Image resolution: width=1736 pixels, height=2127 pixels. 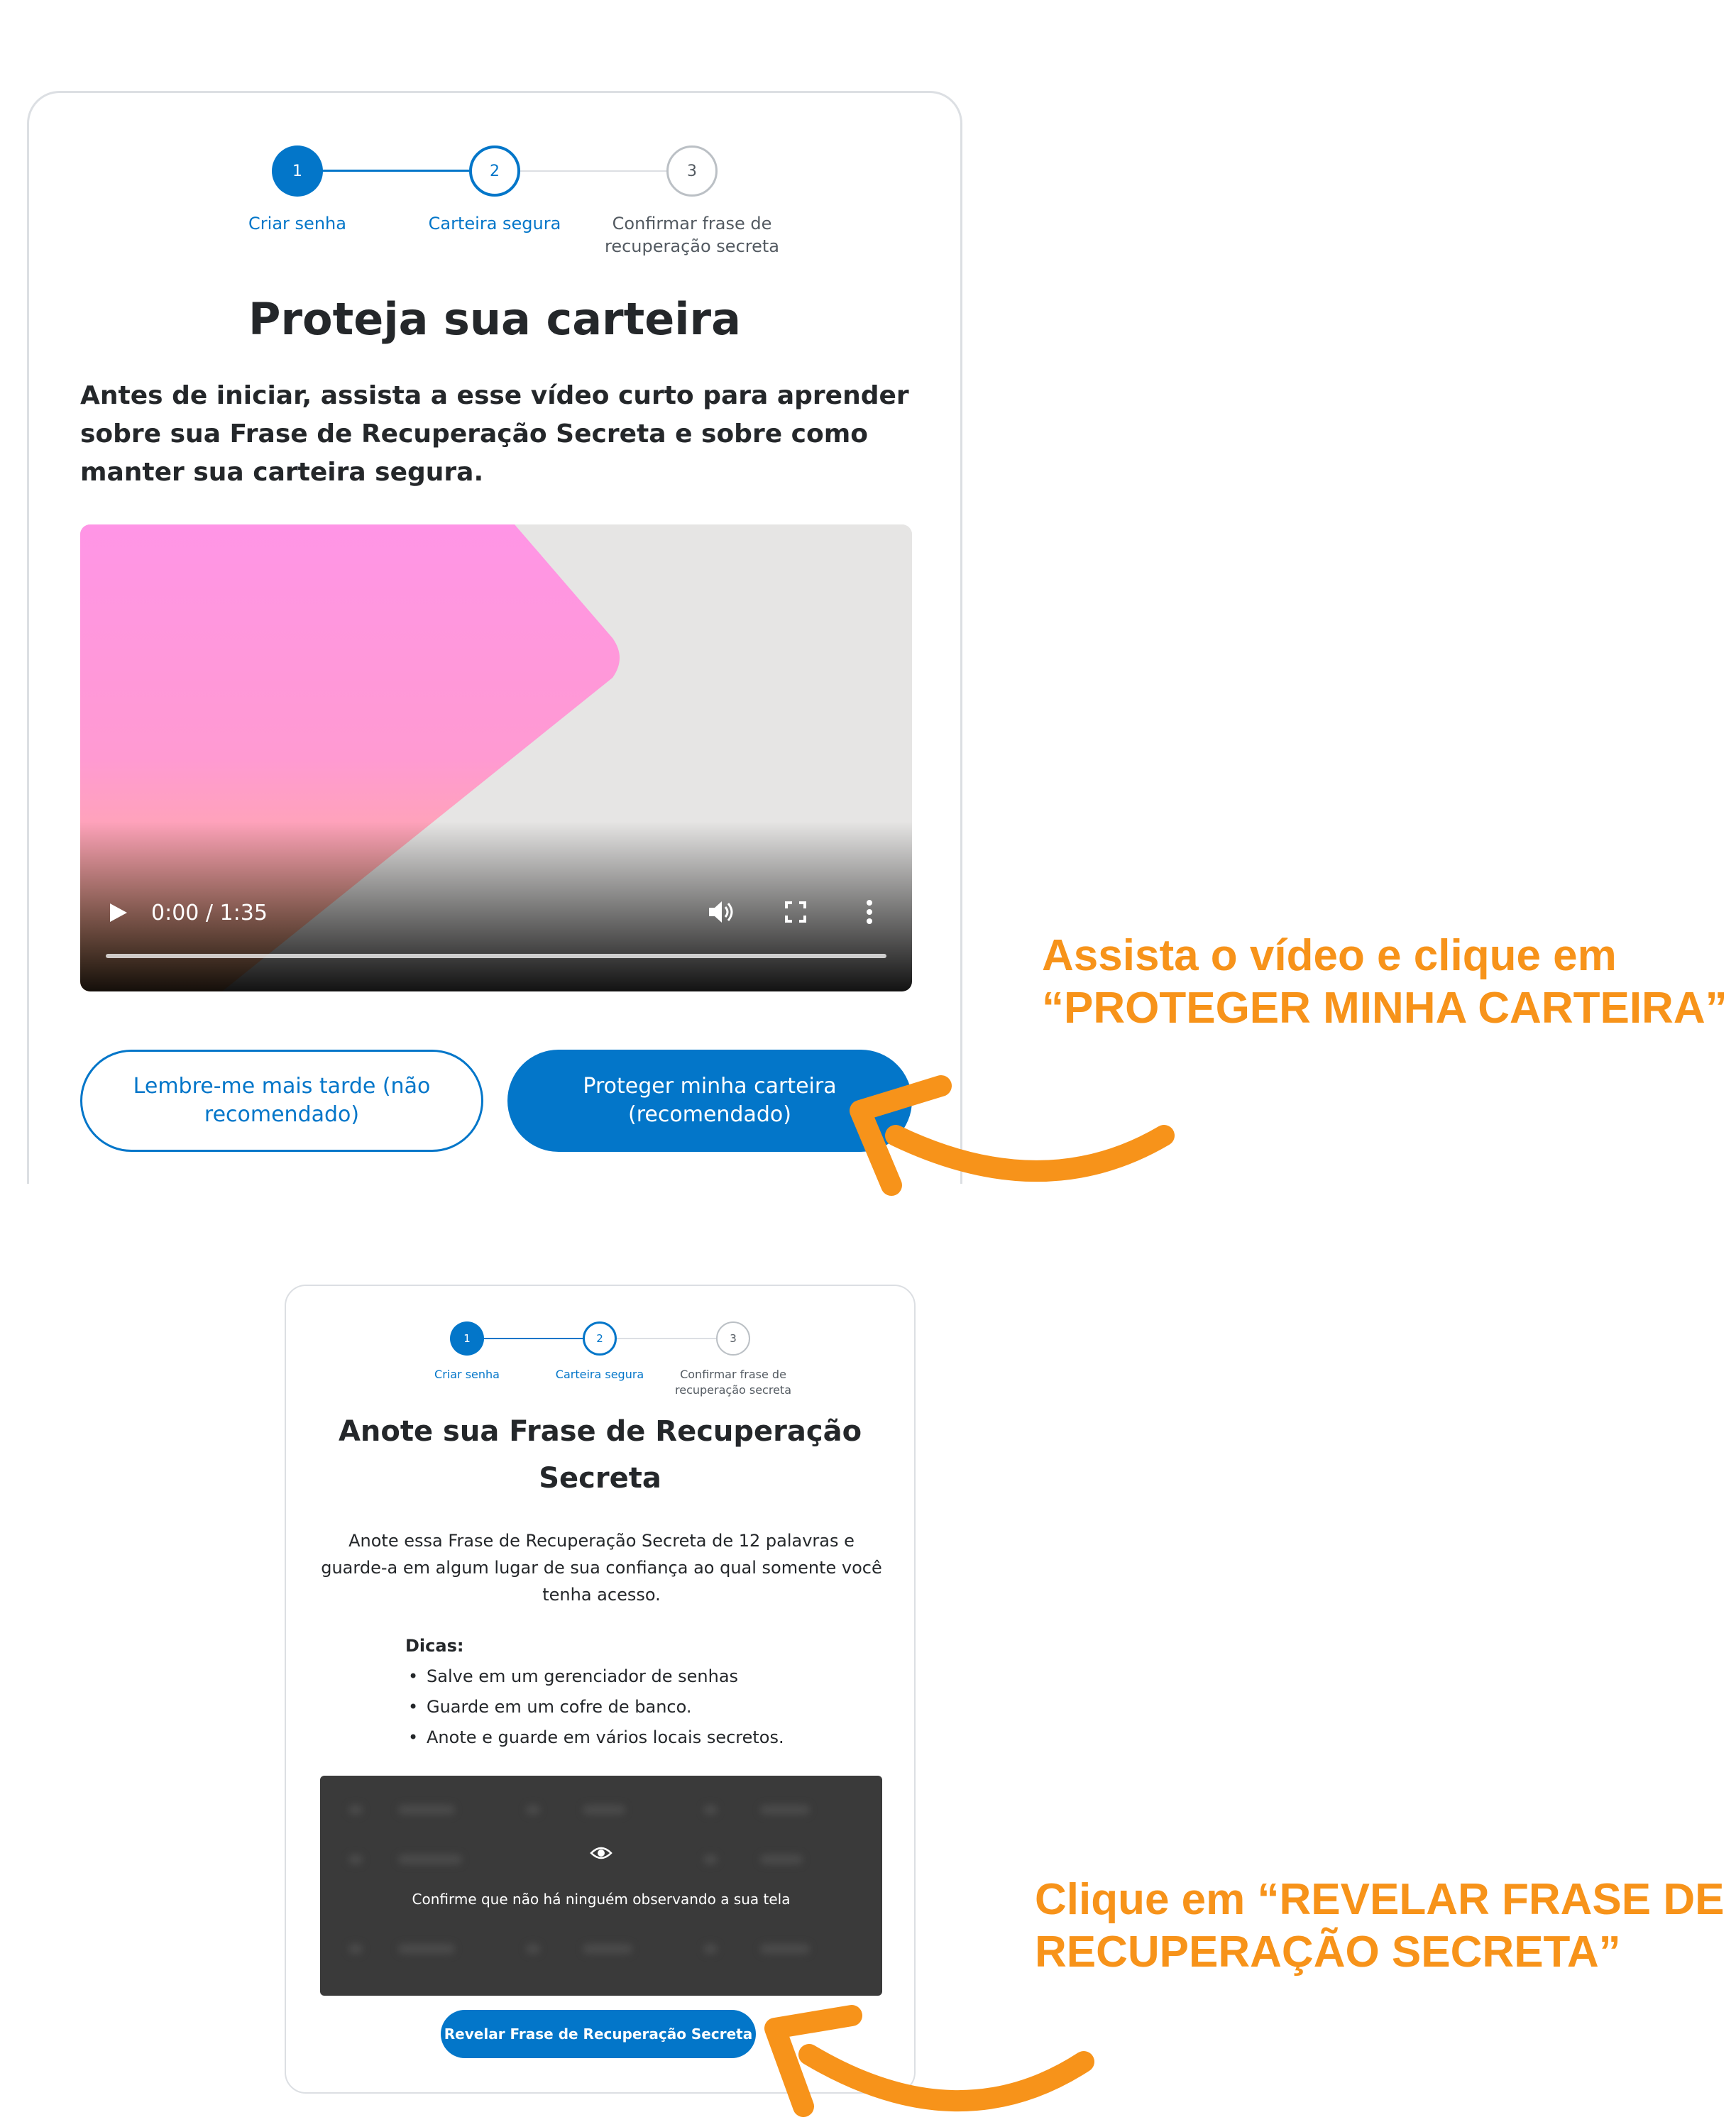 What do you see at coordinates (594, 1707) in the screenshot?
I see `tip-item: Guarde em um cofre de banco.` at bounding box center [594, 1707].